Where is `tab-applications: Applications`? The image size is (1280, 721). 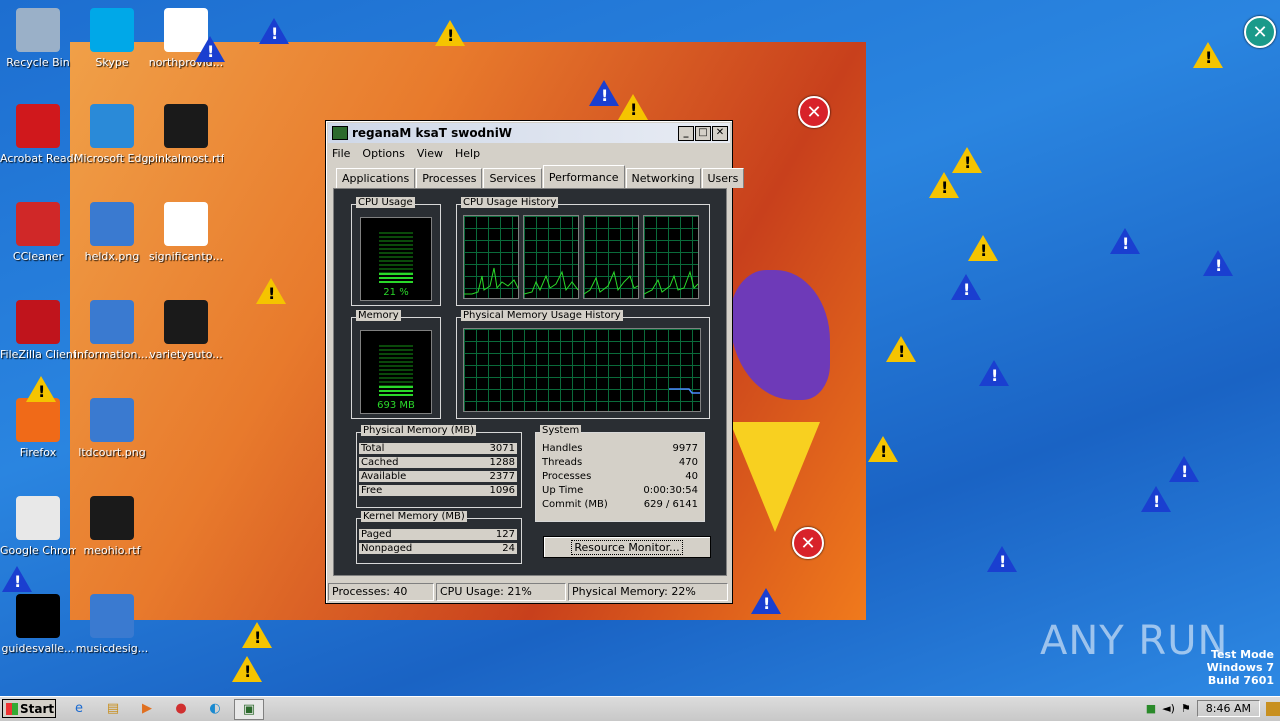
tab-applications: Applications is located at coordinates (376, 178).